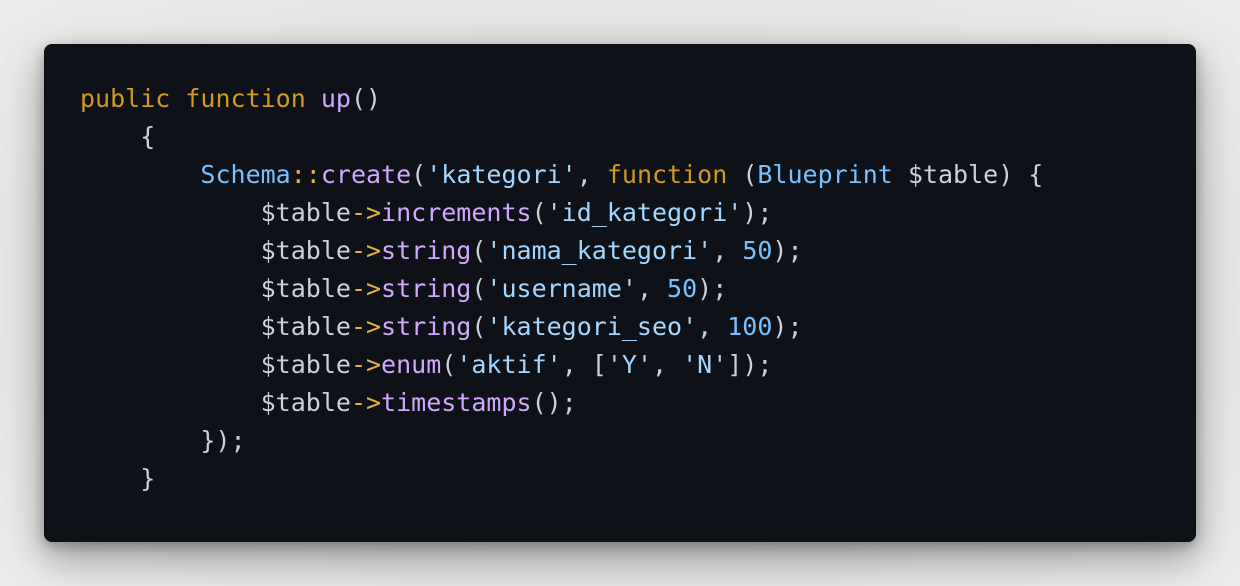 The height and width of the screenshot is (586, 1240). Describe the element at coordinates (456, 212) in the screenshot. I see `code-token: increments` at that location.